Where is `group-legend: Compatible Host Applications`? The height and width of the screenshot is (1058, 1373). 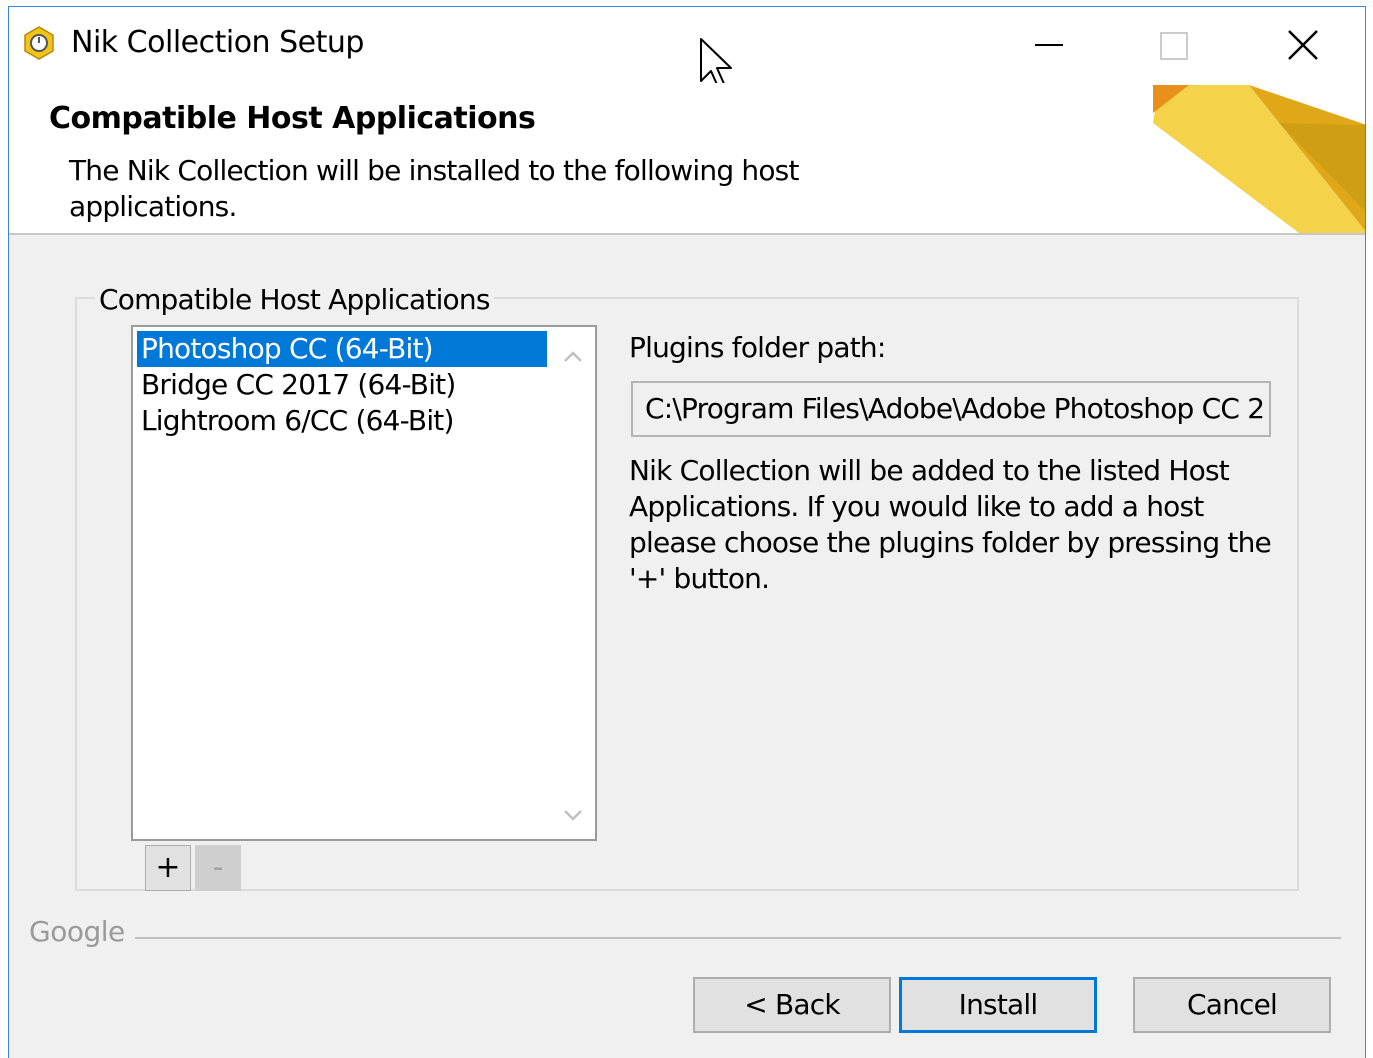 group-legend: Compatible Host Applications is located at coordinates (294, 299).